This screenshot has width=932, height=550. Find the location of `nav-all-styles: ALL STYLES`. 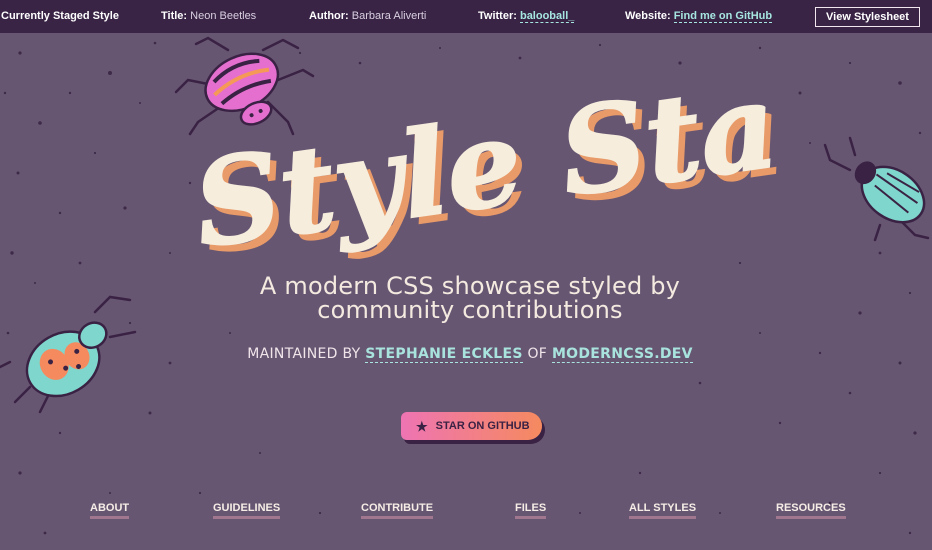

nav-all-styles: ALL STYLES is located at coordinates (663, 510).